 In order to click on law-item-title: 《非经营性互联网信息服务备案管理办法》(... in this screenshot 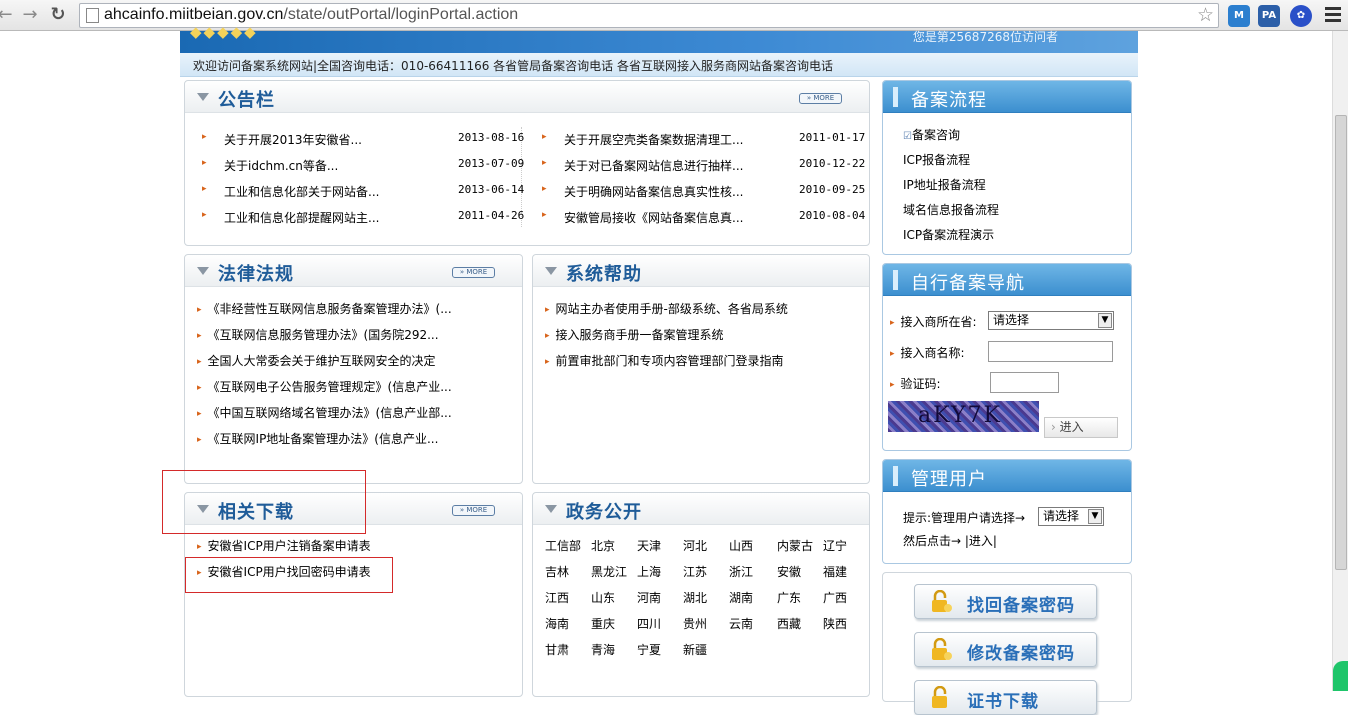, I will do `click(330, 309)`.